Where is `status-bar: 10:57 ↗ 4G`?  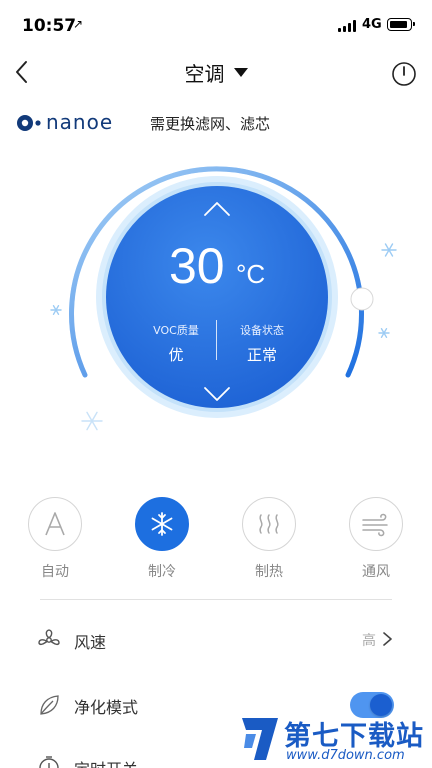
status-bar: 10:57 ↗ 4G is located at coordinates (216, 25).